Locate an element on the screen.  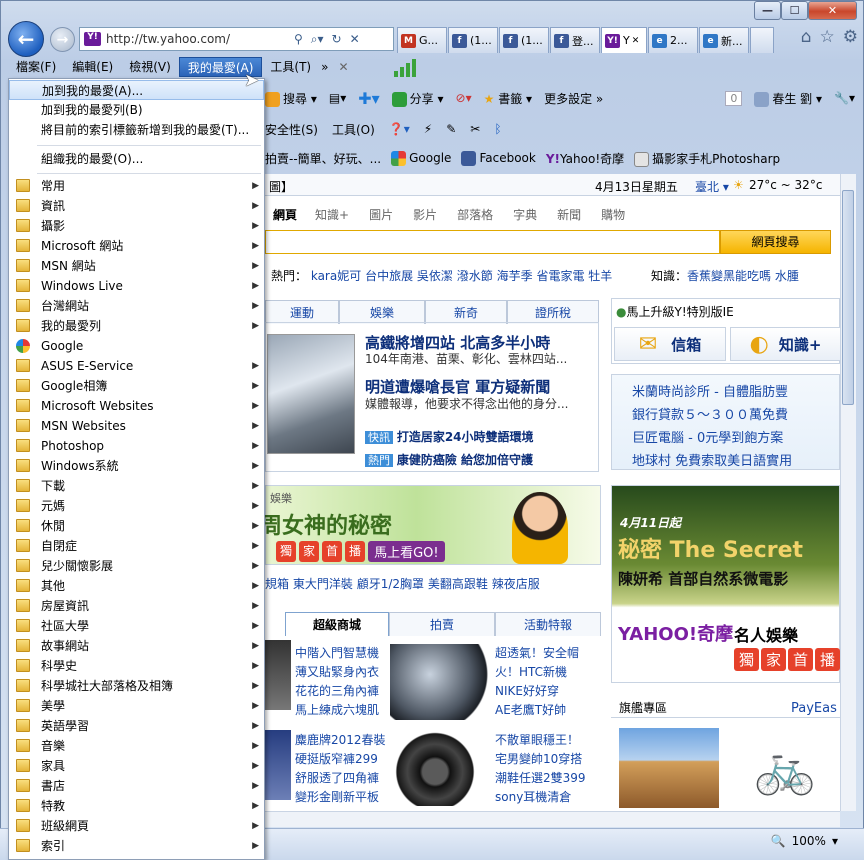
product-image-phone is located at coordinates (278, 675).